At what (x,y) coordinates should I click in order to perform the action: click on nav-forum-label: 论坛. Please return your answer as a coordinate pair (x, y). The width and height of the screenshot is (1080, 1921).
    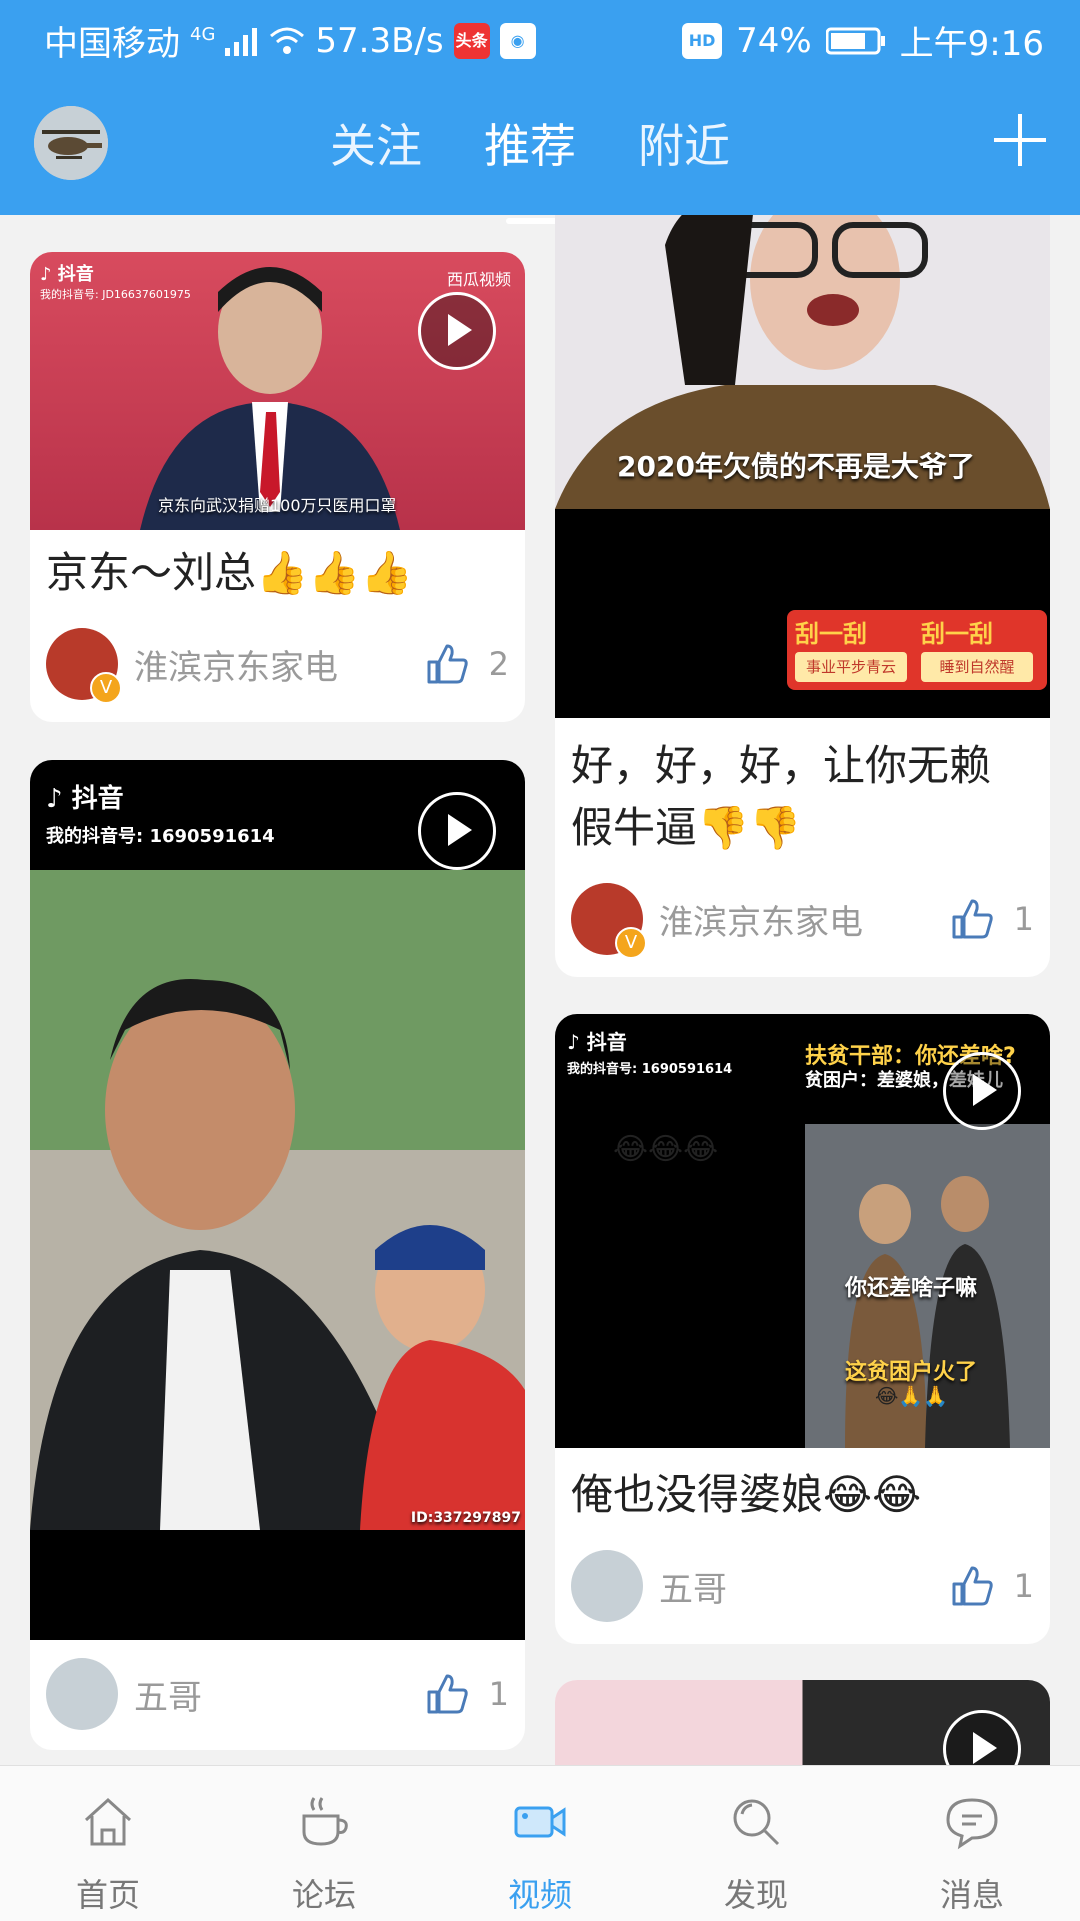
    Looking at the image, I should click on (323, 1895).